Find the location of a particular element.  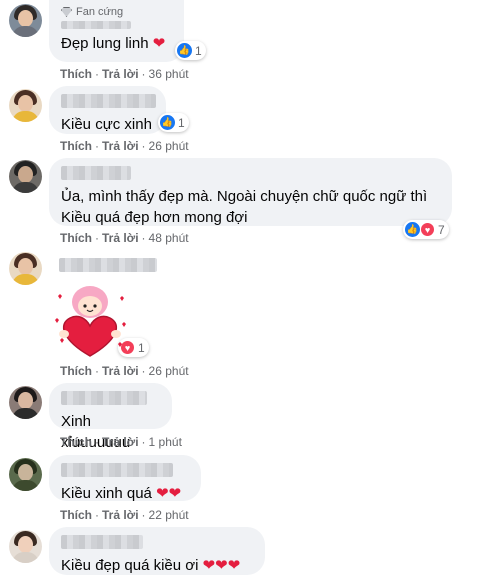

heart-sticker-image is located at coordinates (90, 321).